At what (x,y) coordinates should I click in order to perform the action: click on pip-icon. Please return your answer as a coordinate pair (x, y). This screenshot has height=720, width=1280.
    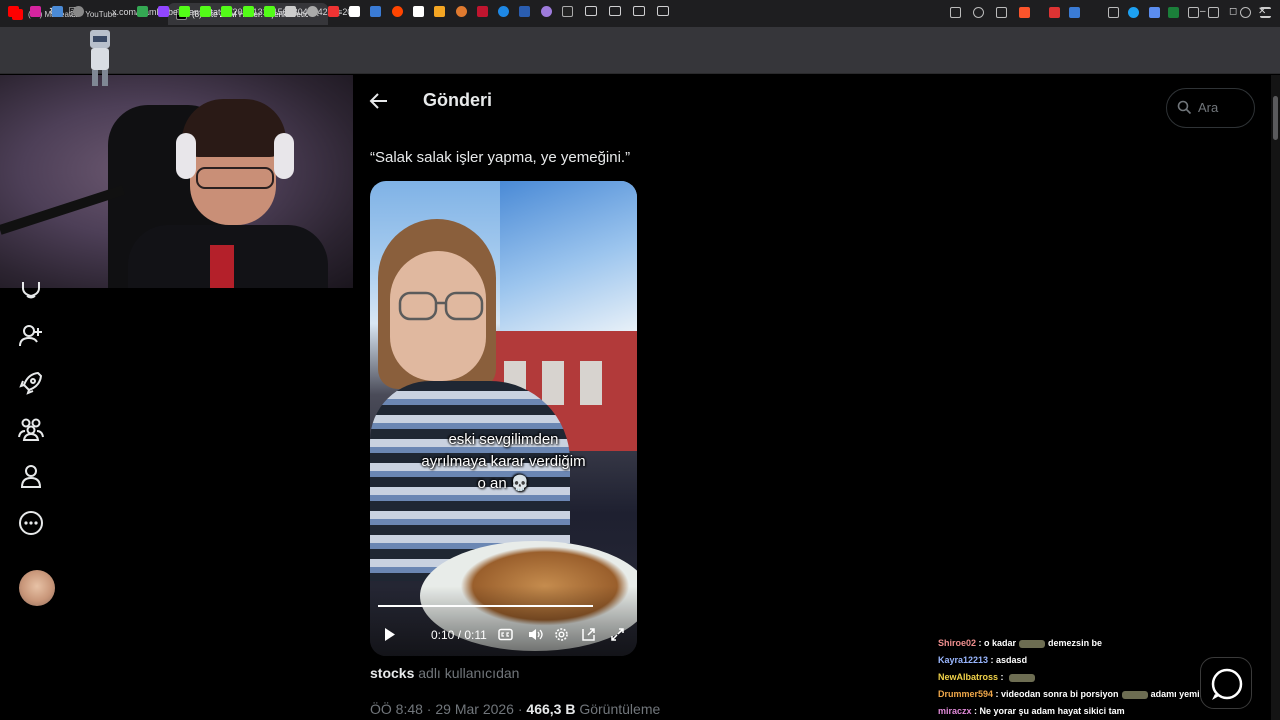
    Looking at the image, I should click on (588, 634).